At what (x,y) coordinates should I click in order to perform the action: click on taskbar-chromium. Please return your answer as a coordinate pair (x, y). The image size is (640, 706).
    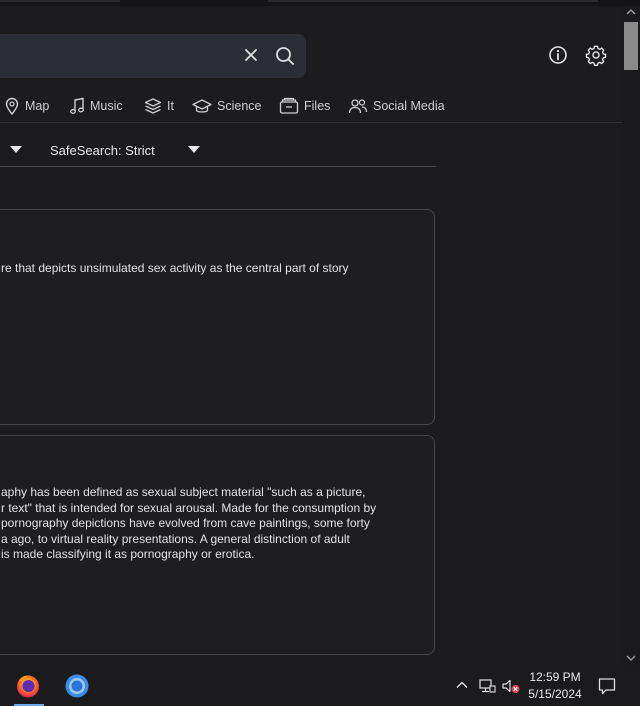
    Looking at the image, I should click on (77, 686).